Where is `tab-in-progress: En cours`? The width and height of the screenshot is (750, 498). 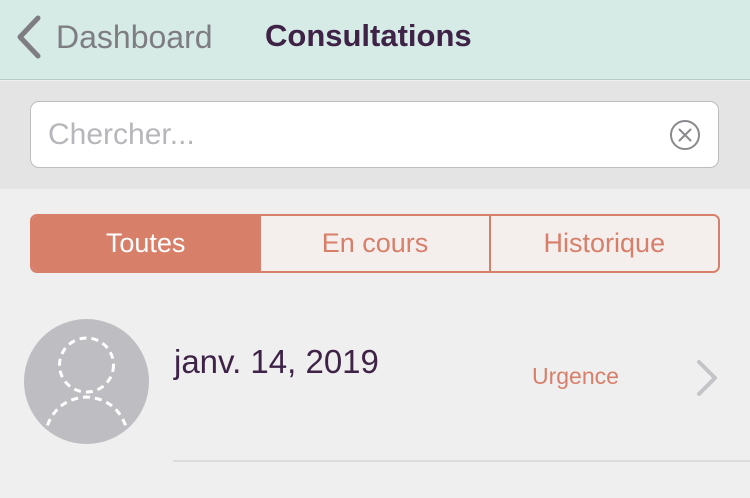
tab-in-progress: En cours is located at coordinates (374, 243).